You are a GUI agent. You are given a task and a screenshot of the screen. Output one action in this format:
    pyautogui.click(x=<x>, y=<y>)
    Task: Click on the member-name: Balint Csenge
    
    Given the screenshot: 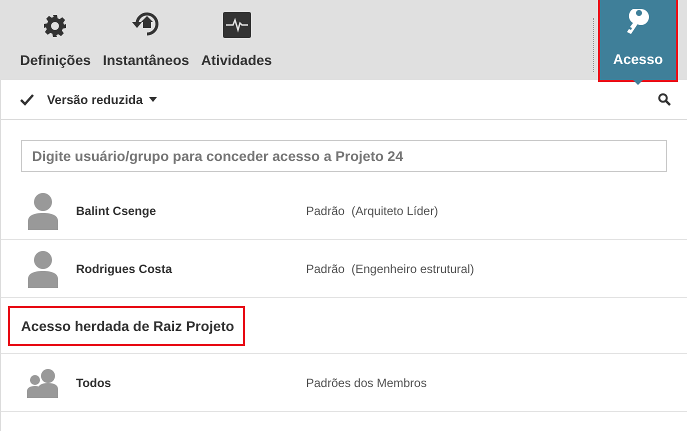 What is the action you would take?
    pyautogui.click(x=117, y=211)
    